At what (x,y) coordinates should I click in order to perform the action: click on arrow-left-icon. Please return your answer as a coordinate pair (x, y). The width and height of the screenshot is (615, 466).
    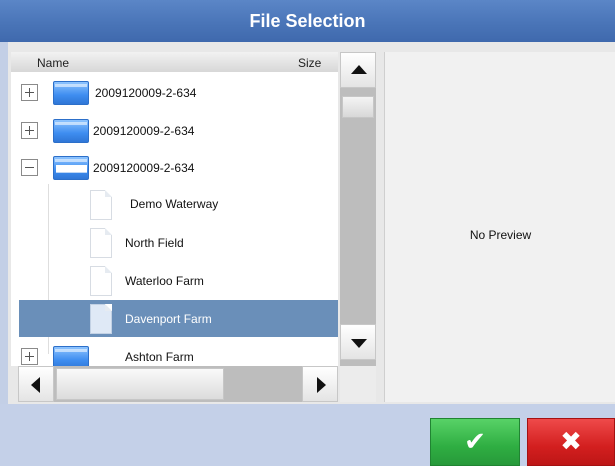
    Looking at the image, I should click on (35, 385).